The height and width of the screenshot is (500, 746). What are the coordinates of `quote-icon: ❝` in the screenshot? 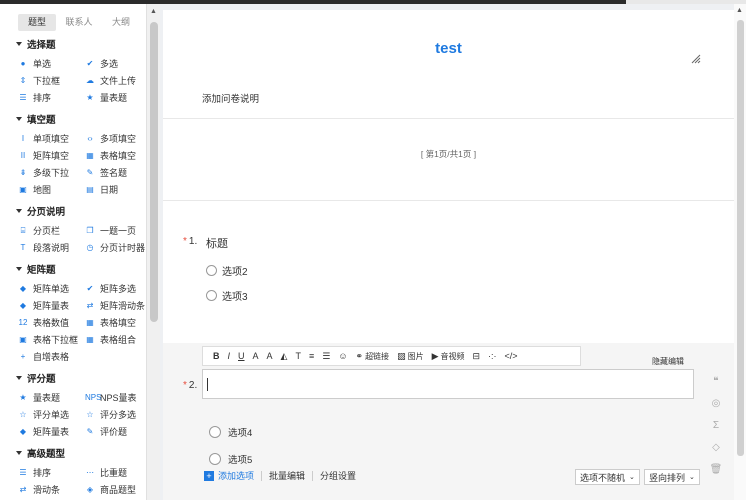 It's located at (716, 381).